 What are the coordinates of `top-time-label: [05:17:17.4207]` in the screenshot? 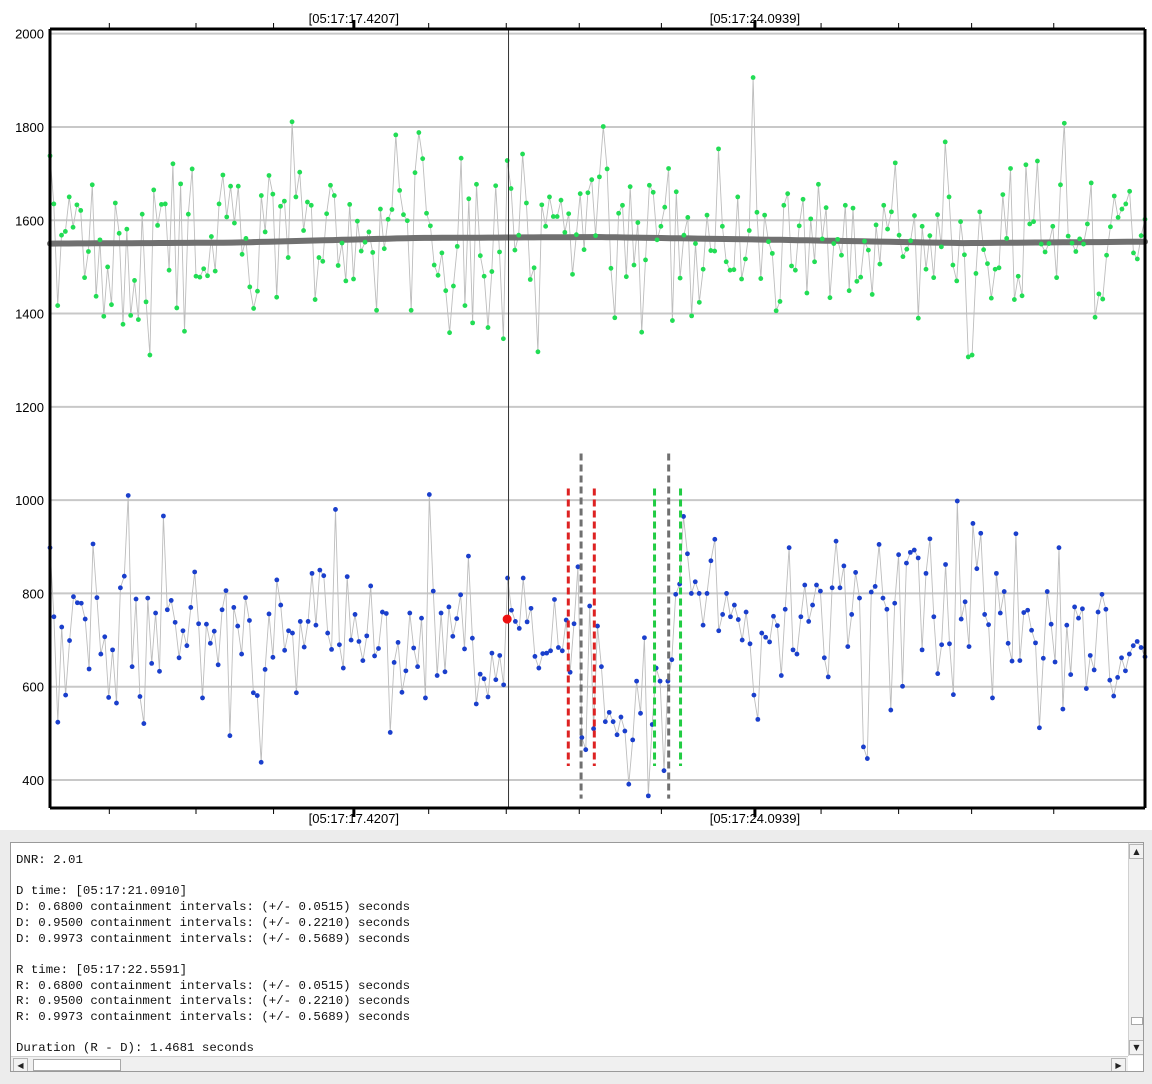 It's located at (354, 18).